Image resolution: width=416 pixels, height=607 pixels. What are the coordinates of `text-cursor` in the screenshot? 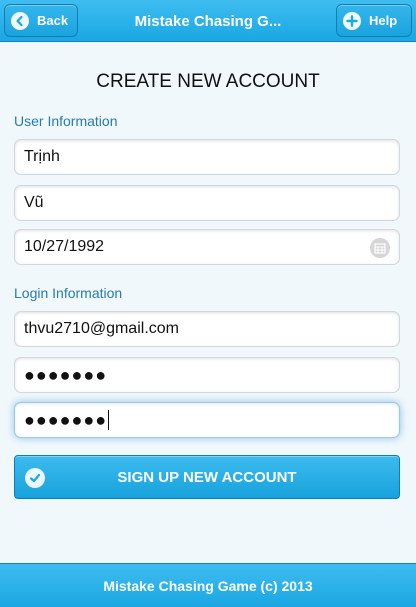 It's located at (109, 420).